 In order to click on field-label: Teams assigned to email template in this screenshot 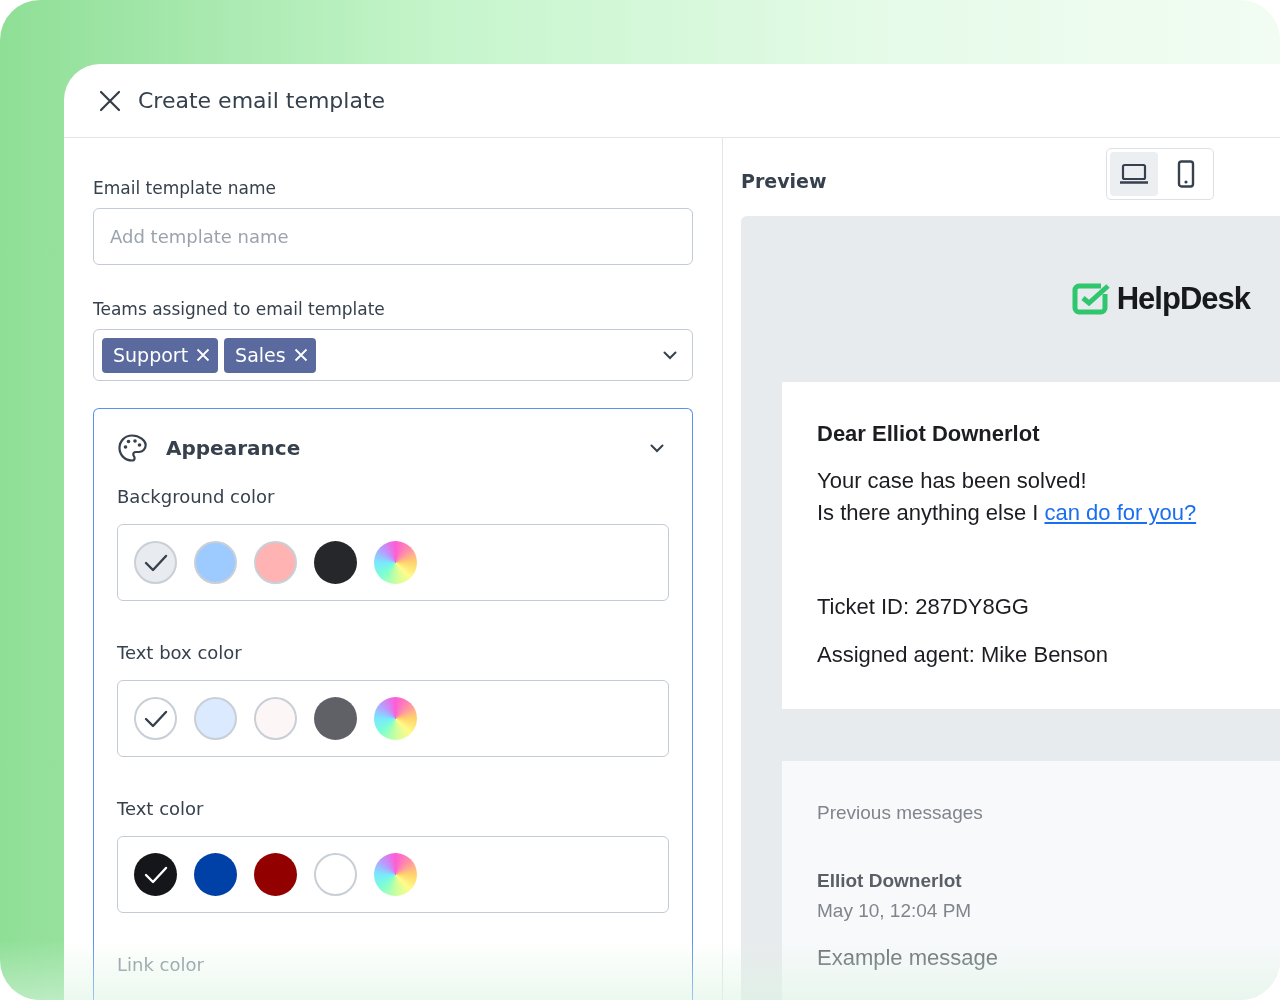, I will do `click(239, 309)`.